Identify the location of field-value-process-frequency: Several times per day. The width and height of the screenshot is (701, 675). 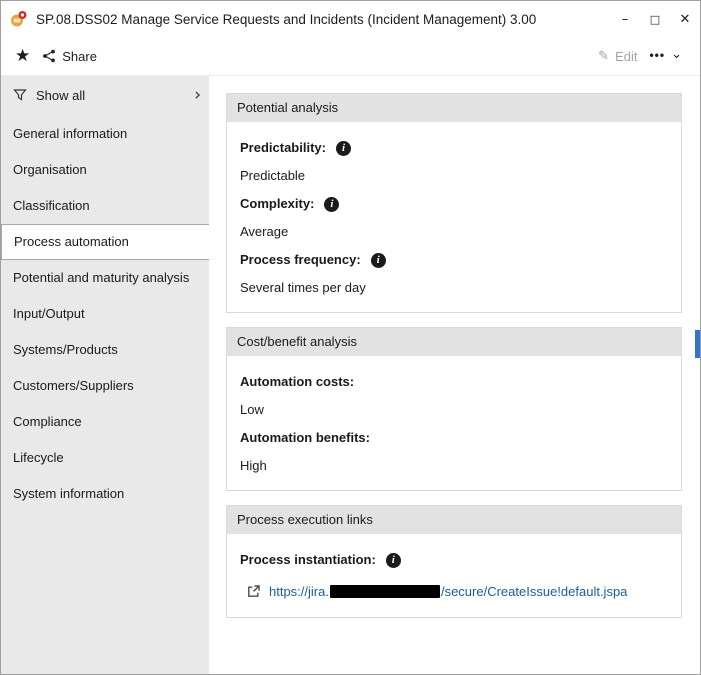
(303, 287).